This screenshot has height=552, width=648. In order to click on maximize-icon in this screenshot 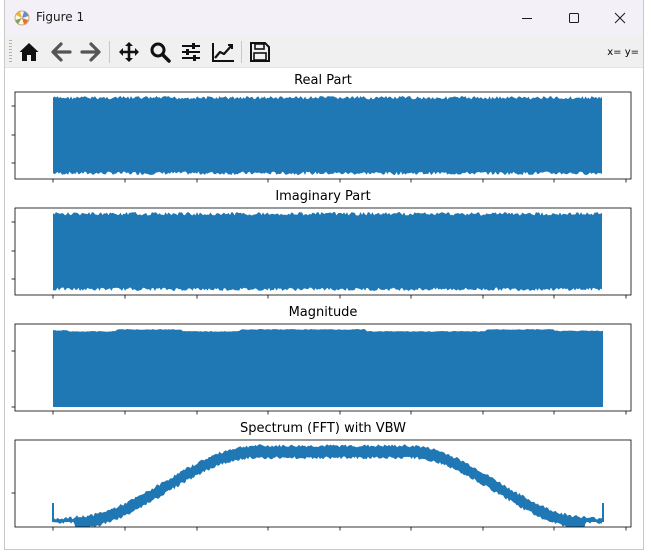, I will do `click(574, 18)`.